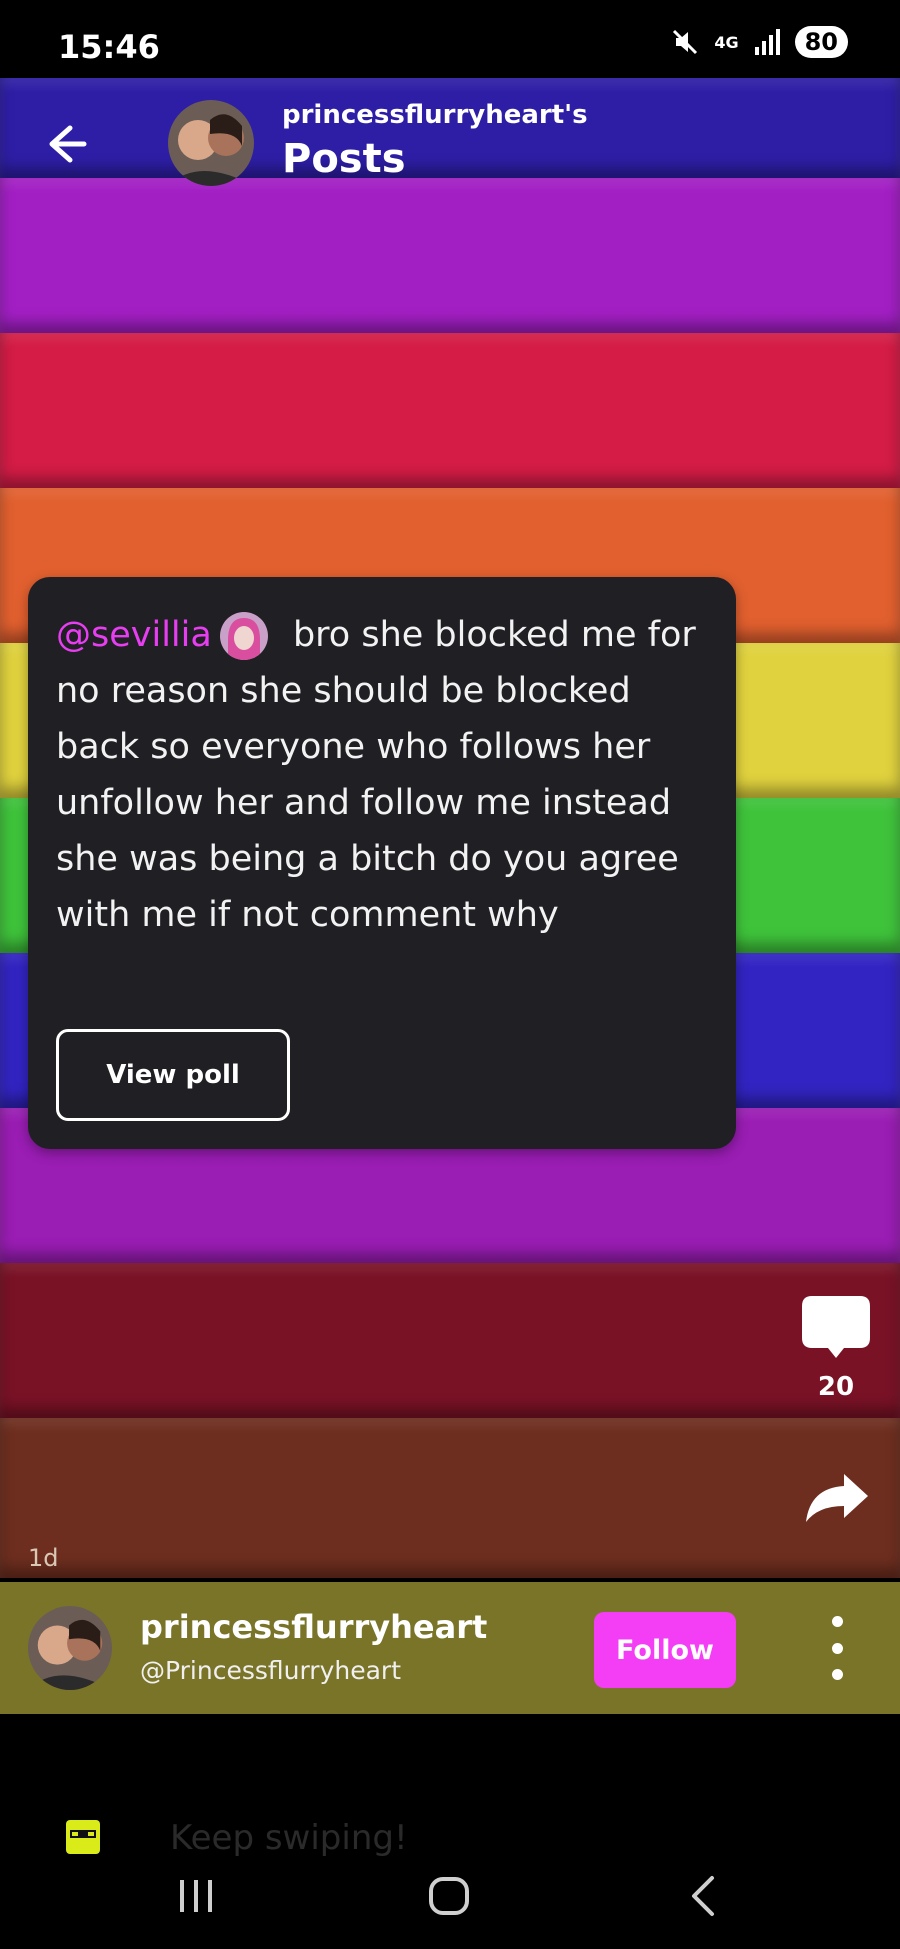  What do you see at coordinates (836, 1387) in the screenshot?
I see `comment-count: 20` at bounding box center [836, 1387].